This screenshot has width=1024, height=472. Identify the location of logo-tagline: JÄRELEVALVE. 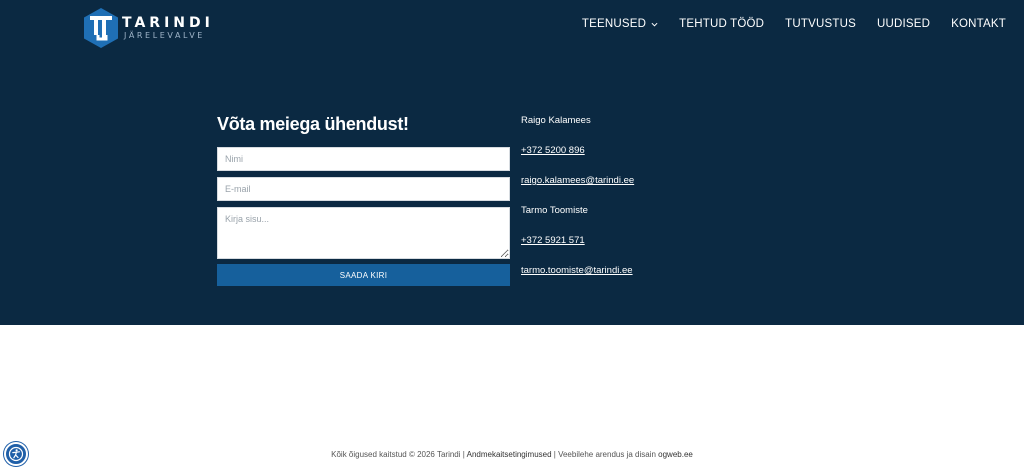
(164, 35).